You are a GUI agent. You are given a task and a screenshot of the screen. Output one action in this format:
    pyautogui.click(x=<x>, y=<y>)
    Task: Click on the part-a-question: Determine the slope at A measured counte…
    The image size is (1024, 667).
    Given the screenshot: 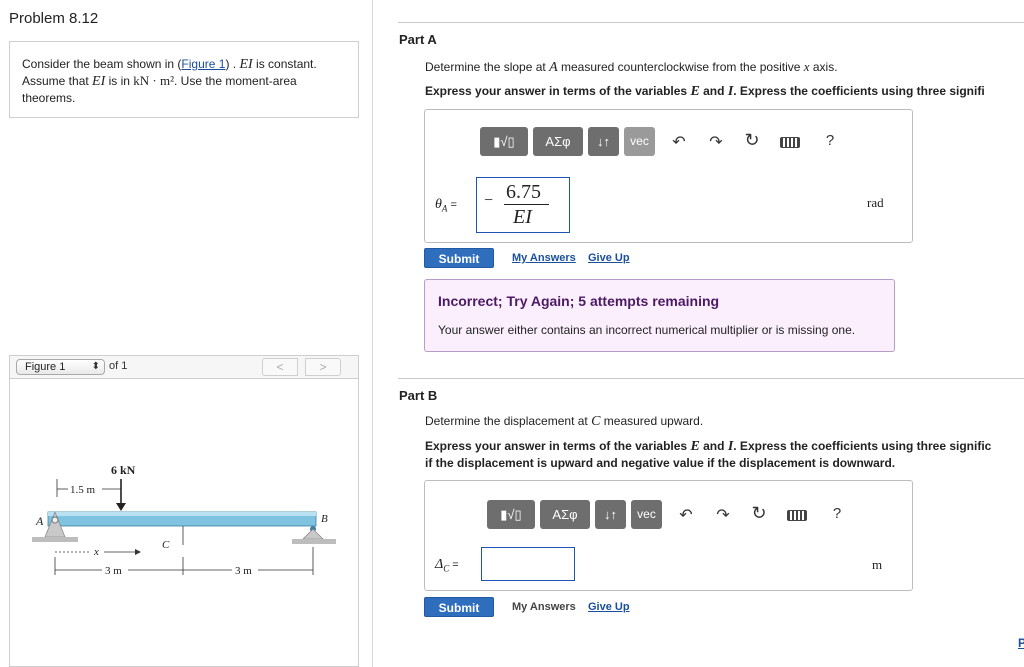 What is the action you would take?
    pyautogui.click(x=631, y=67)
    